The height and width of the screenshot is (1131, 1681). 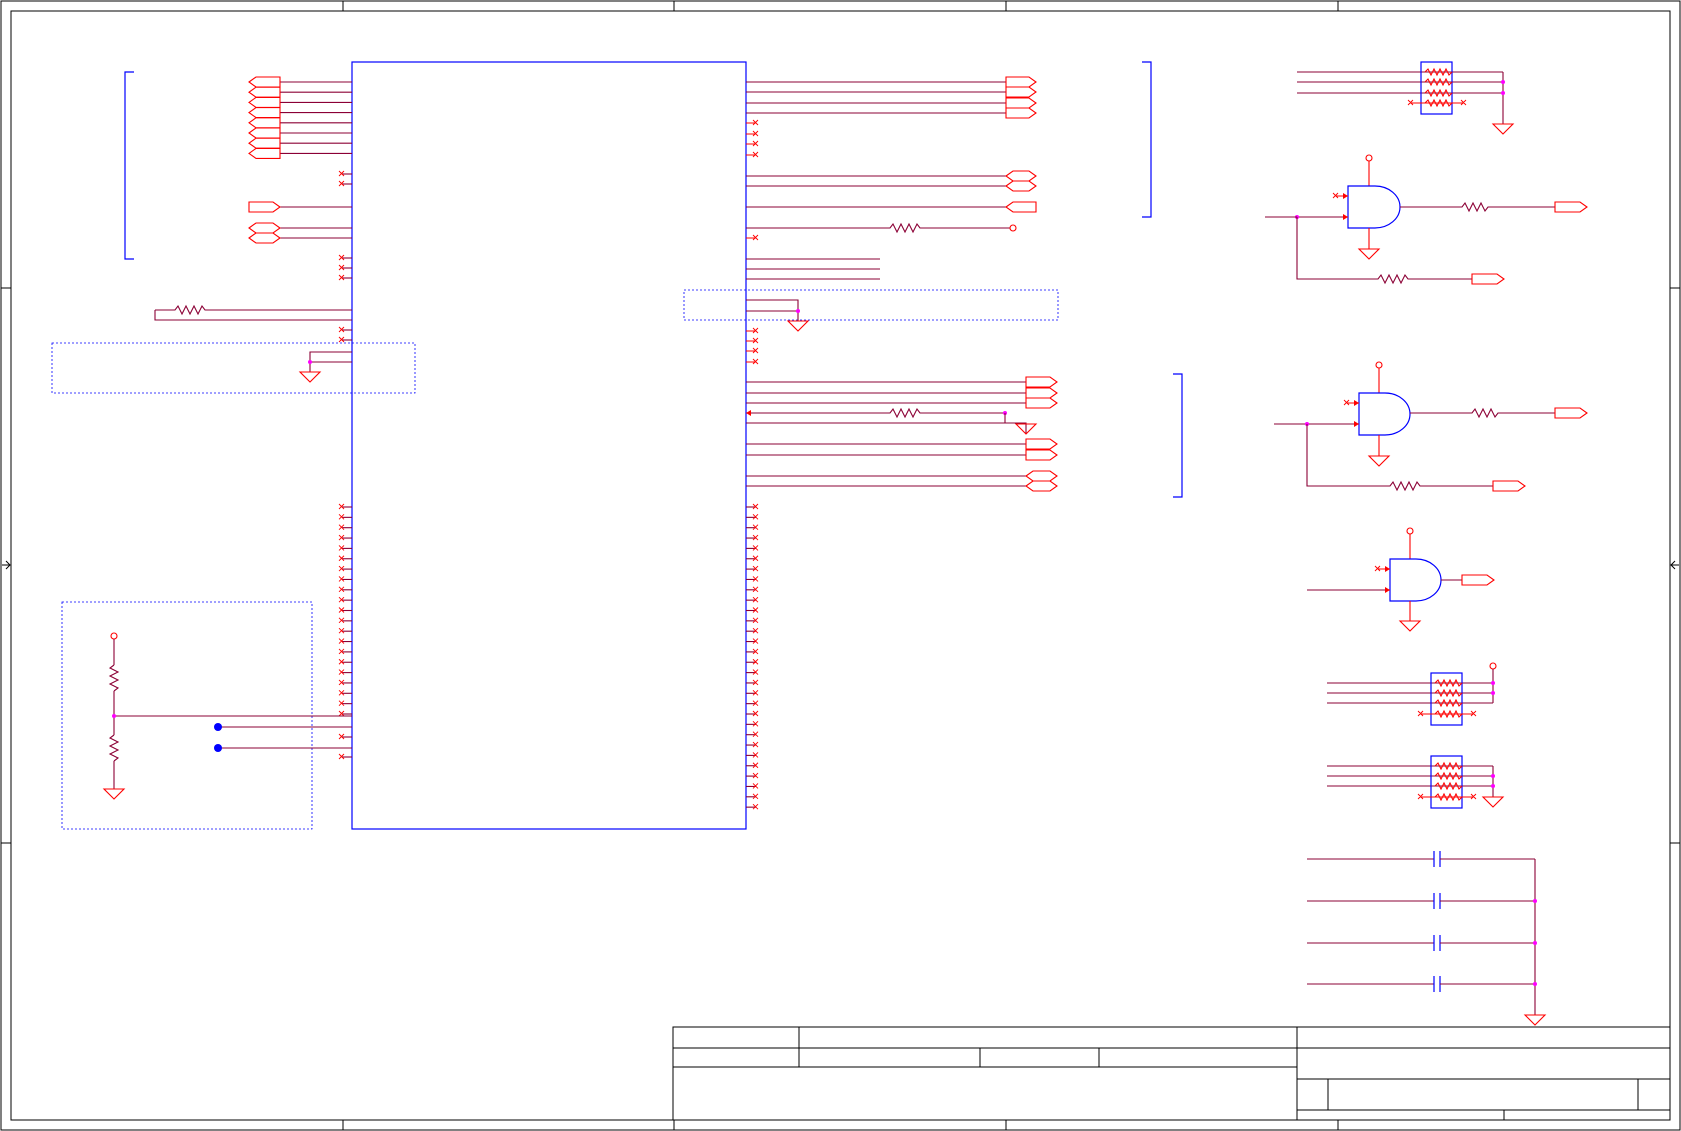 I want to click on and-gate-u4, so click(x=1401, y=579).